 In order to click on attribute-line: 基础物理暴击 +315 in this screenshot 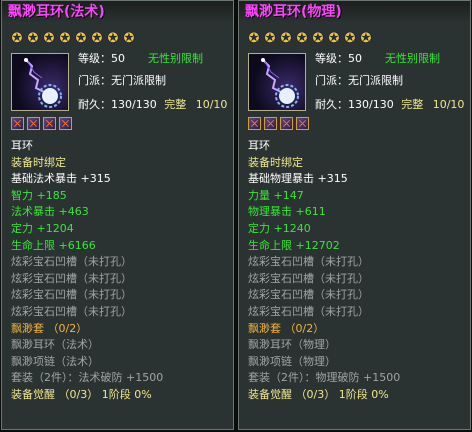, I will do `click(298, 179)`.